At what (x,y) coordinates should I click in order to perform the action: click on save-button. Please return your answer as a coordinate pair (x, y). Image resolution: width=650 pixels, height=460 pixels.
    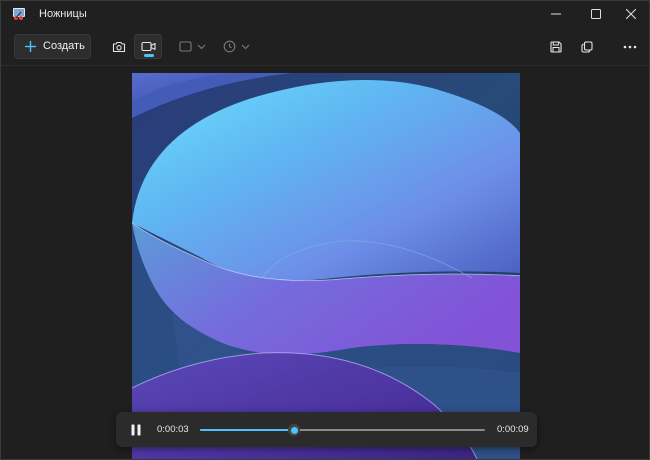
    Looking at the image, I should click on (556, 46).